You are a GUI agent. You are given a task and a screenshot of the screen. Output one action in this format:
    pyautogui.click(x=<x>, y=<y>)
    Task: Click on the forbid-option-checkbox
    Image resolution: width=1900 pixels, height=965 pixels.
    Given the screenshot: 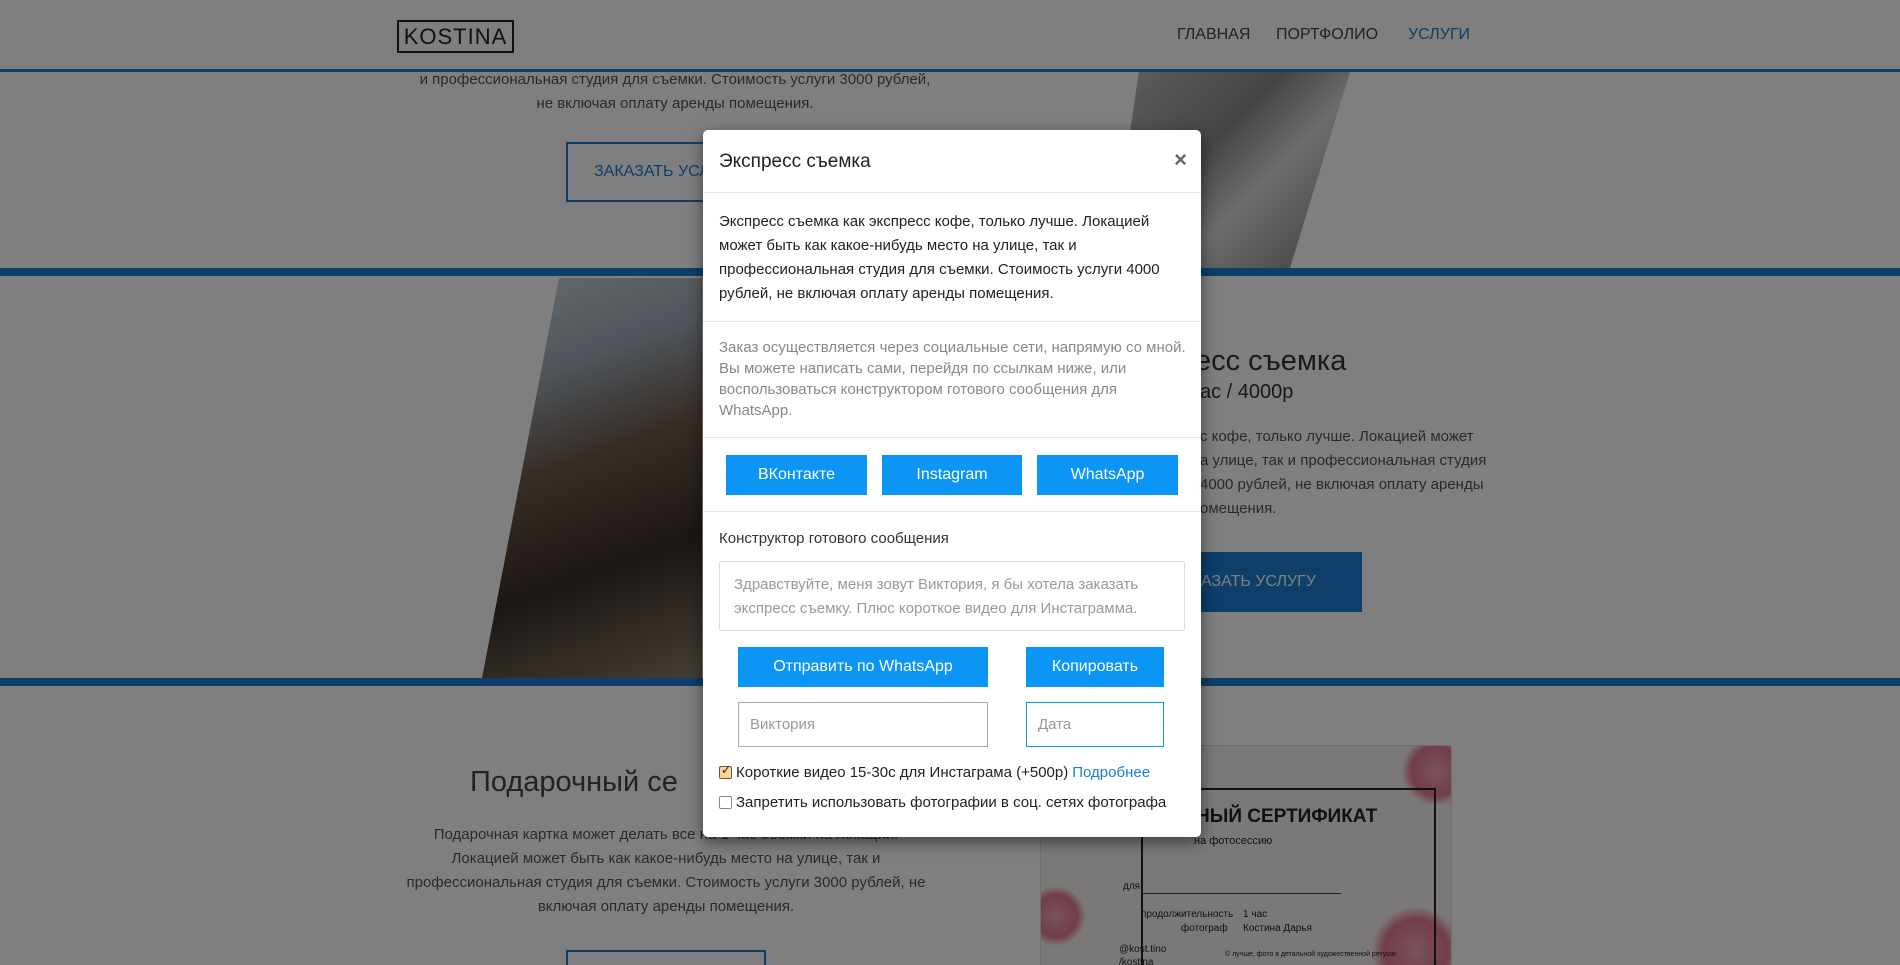 What is the action you would take?
    pyautogui.click(x=725, y=802)
    